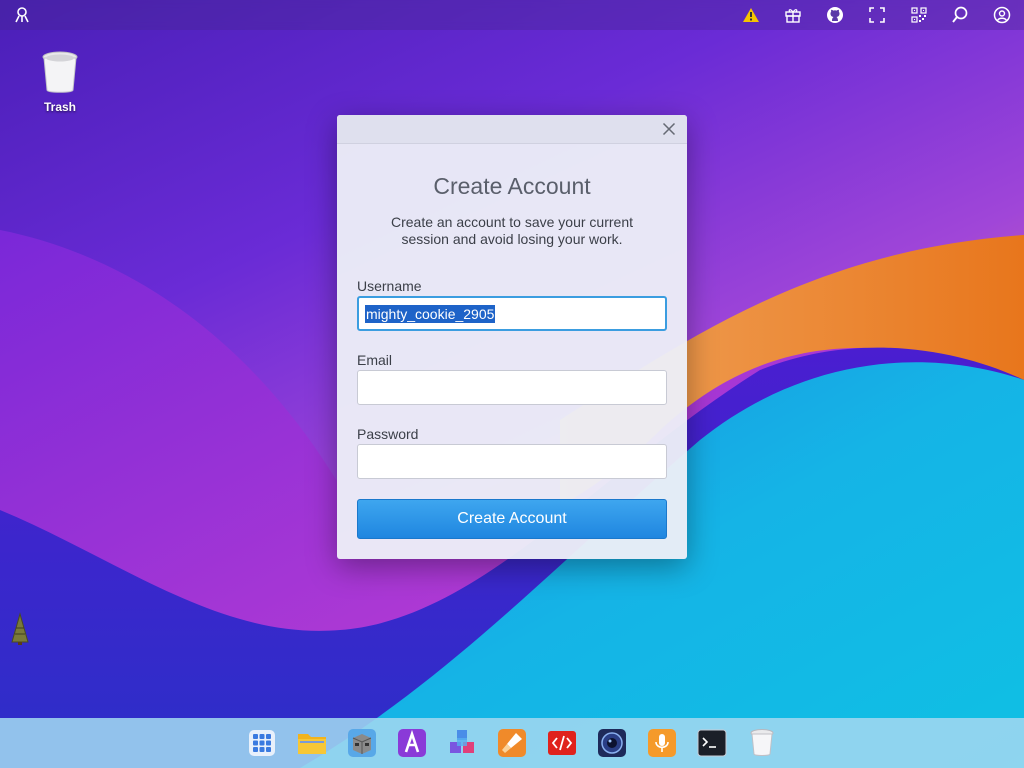  What do you see at coordinates (59, 107) in the screenshot?
I see `desktop-trash-label: Trash` at bounding box center [59, 107].